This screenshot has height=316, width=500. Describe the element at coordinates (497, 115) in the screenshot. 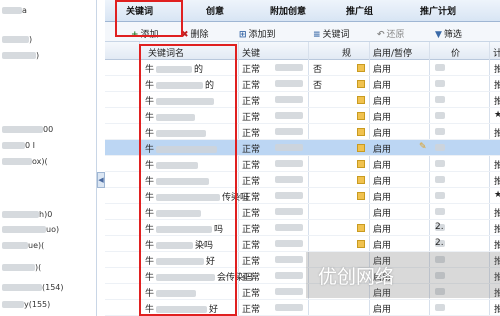

I see `plan-cell: ★` at that location.